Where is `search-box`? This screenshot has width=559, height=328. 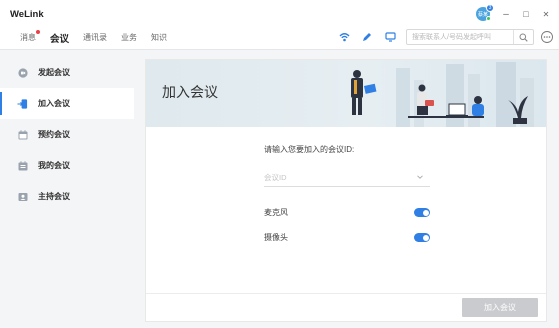
search-box is located at coordinates (470, 37).